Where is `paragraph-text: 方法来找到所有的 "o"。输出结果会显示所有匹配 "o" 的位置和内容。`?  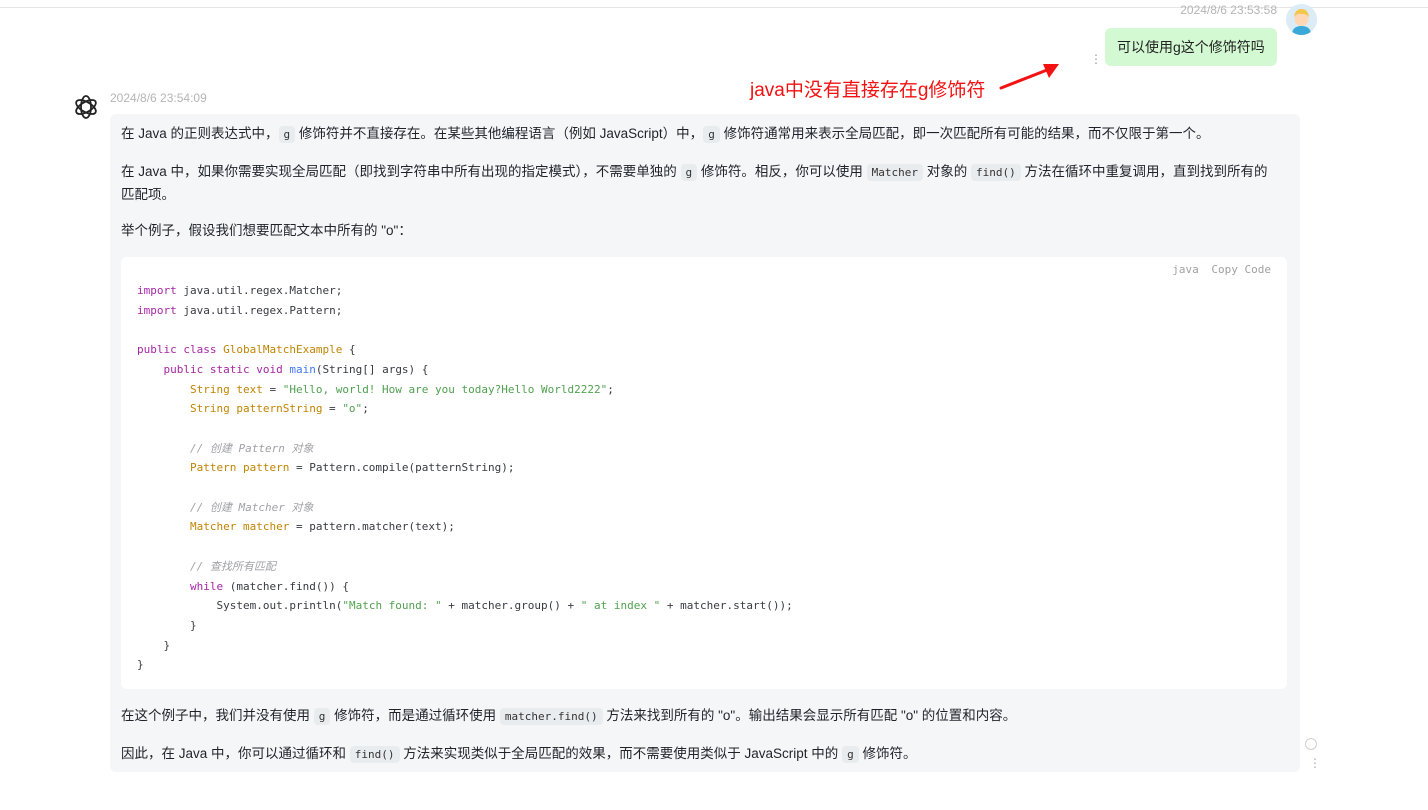
paragraph-text: 方法来找到所有的 "o"。输出结果会显示所有匹配 "o" 的位置和内容。 is located at coordinates (809, 715).